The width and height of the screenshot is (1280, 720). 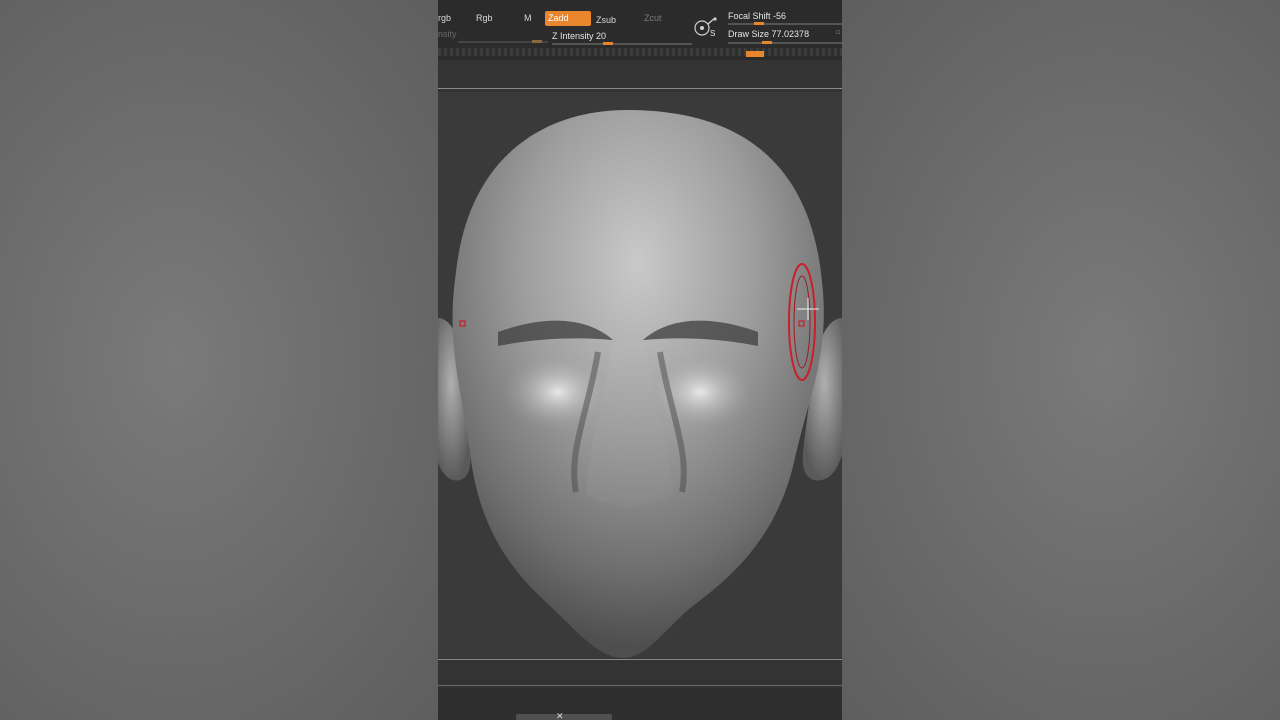 I want to click on rgb-button: Rgb, so click(x=484, y=18).